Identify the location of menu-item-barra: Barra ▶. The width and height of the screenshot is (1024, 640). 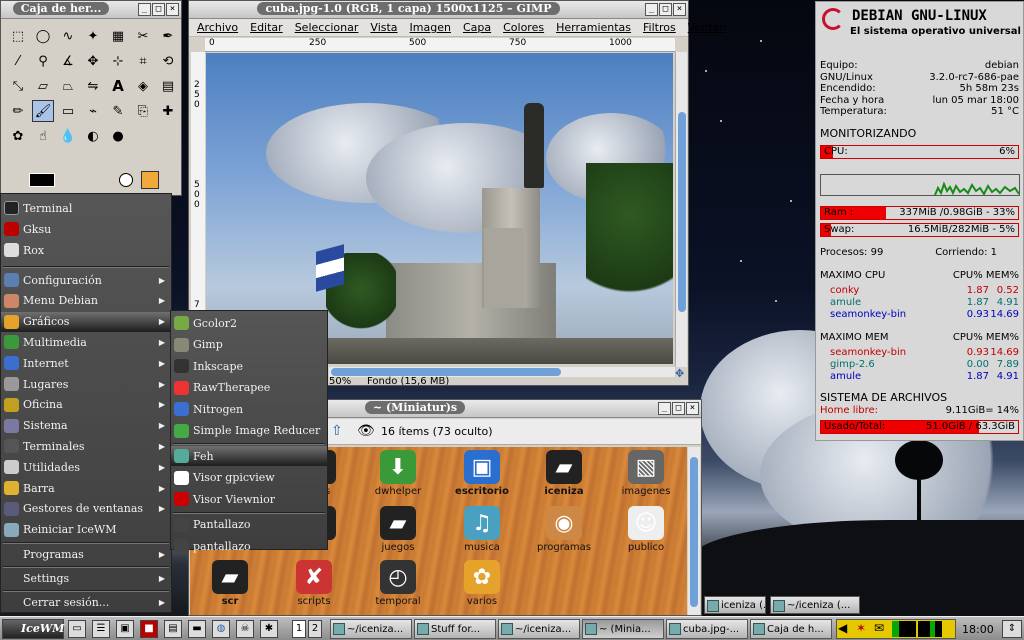
(86, 488).